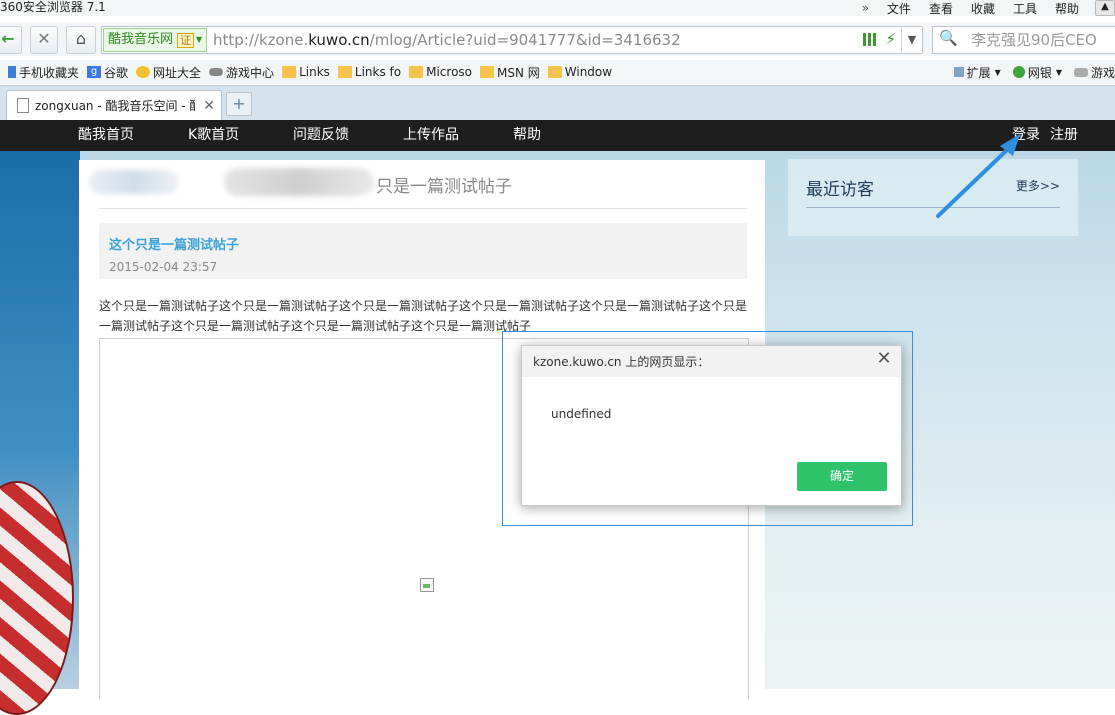 Image resolution: width=1115 pixels, height=715 pixels. Describe the element at coordinates (711, 361) in the screenshot. I see `dialog-header: kzone.kuwo.cn 上的网页显示： ✕` at that location.